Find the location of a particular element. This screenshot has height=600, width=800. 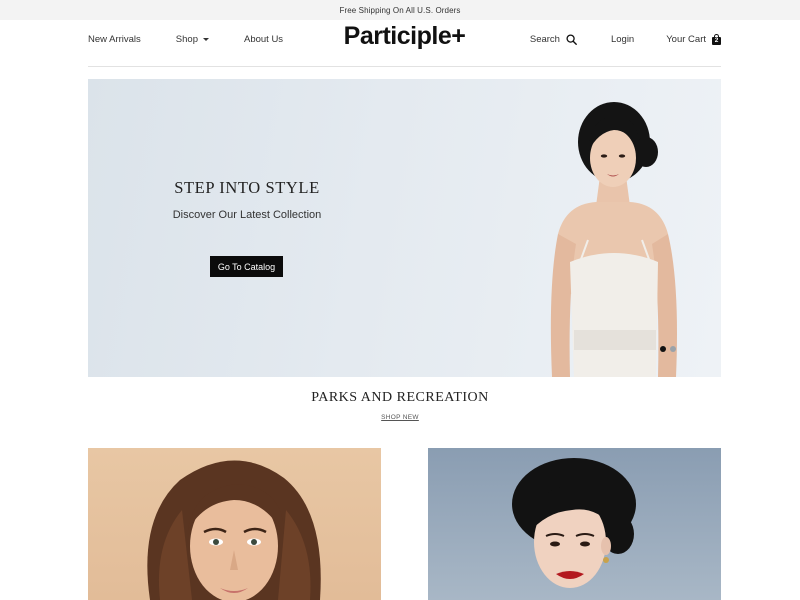

search-icon is located at coordinates (571, 39).